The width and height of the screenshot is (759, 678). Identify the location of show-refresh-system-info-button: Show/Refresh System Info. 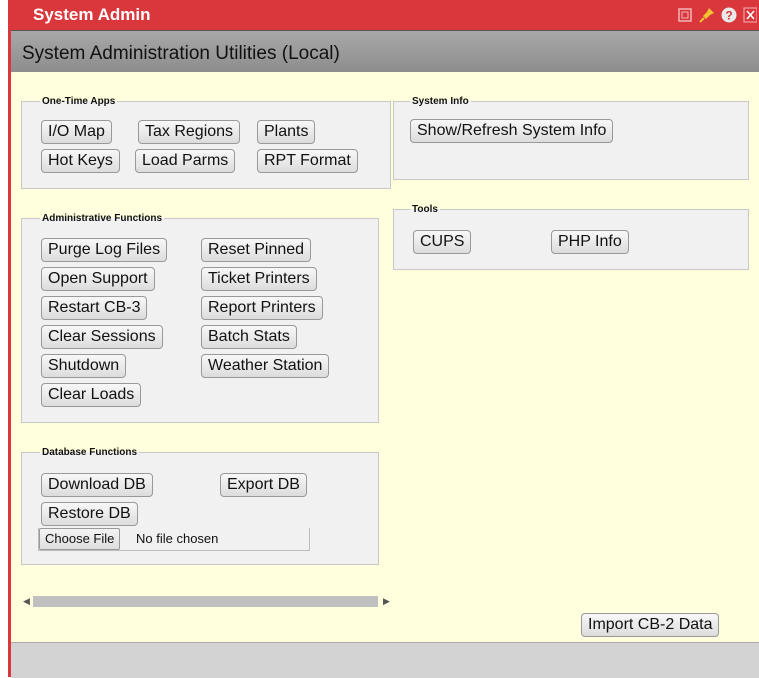
(512, 131).